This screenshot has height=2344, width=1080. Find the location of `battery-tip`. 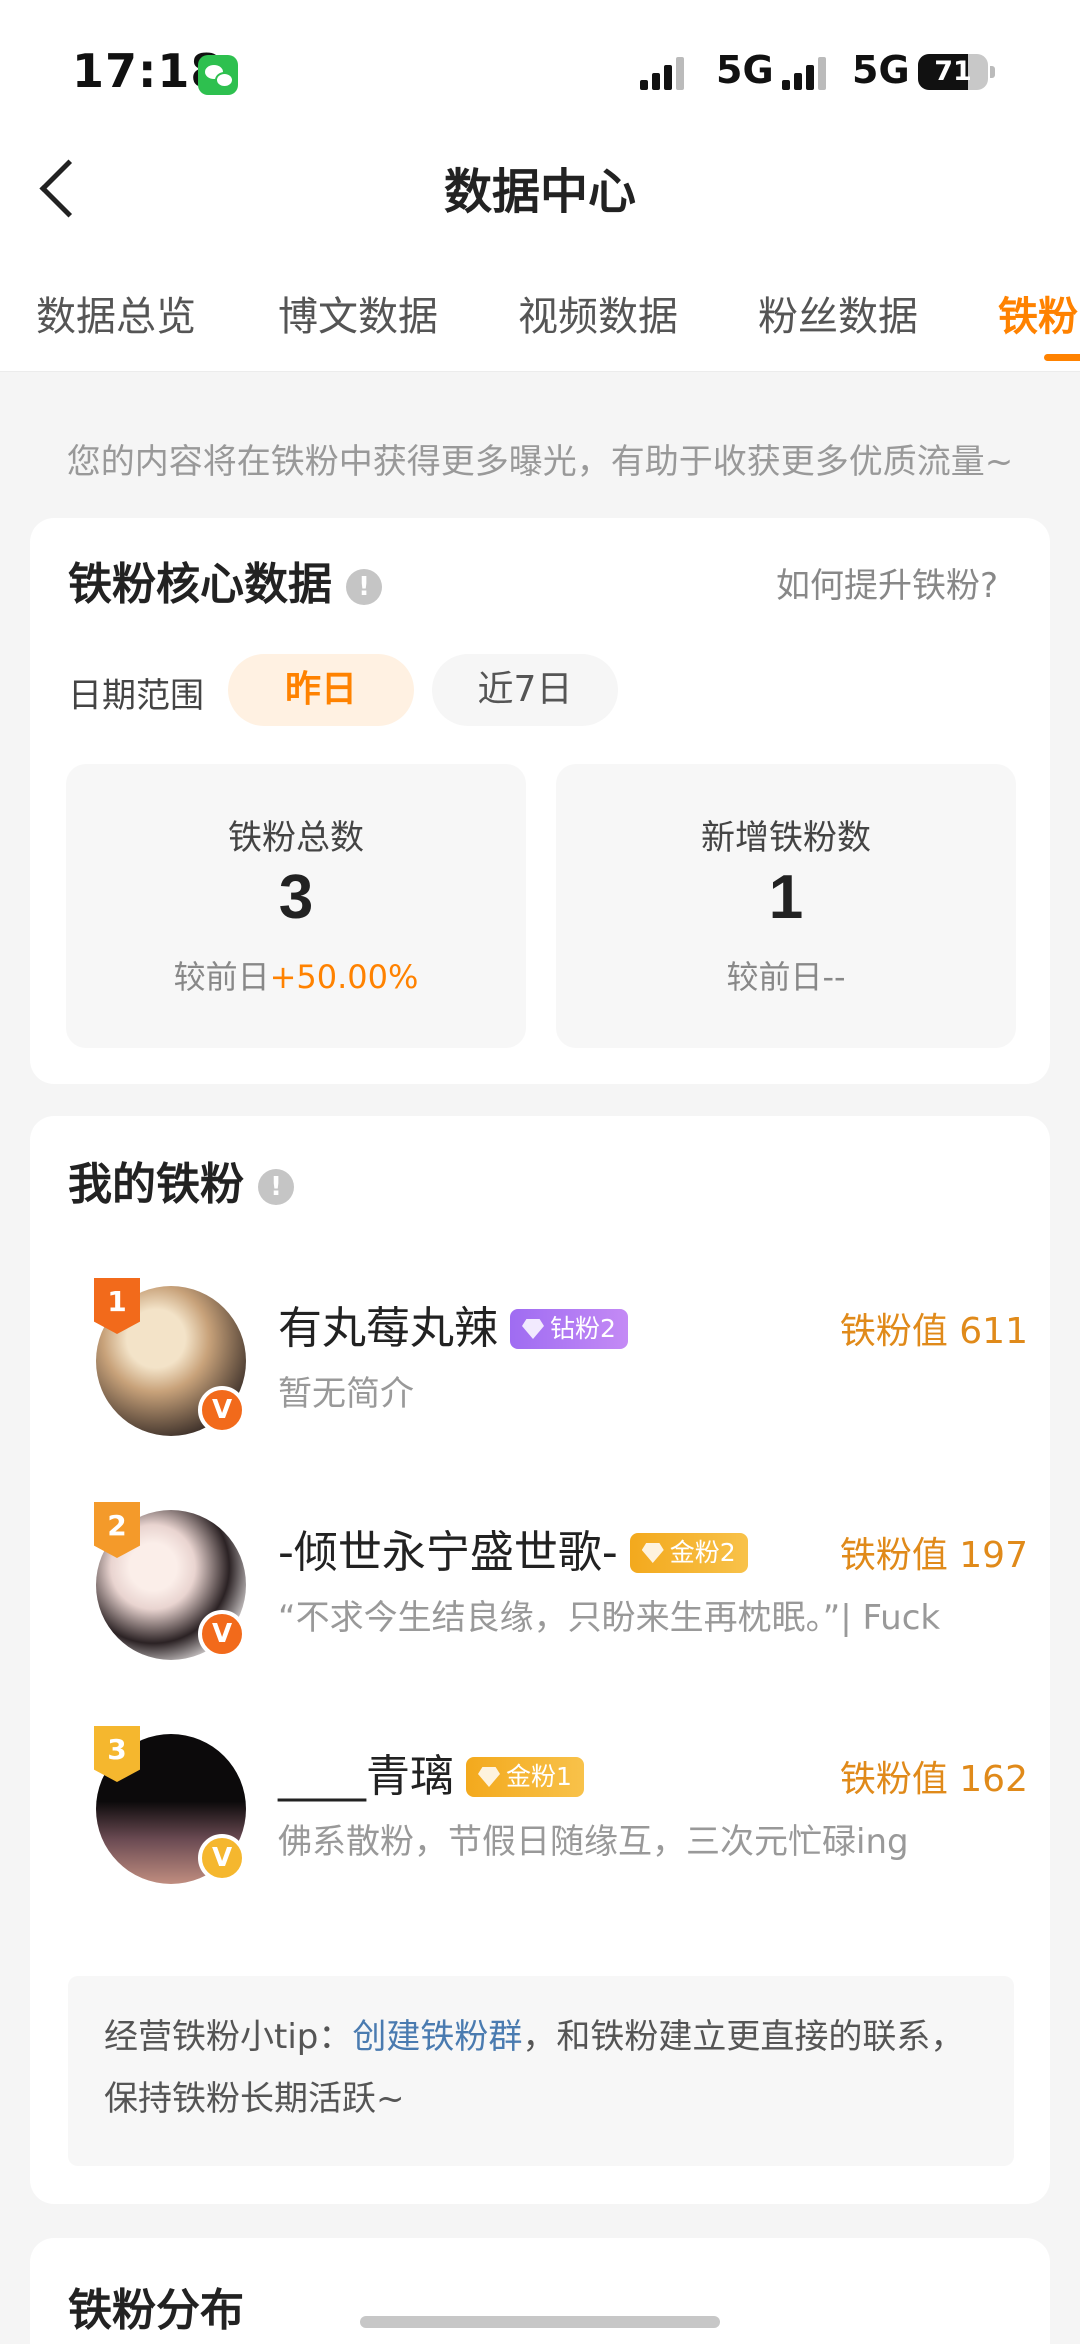

battery-tip is located at coordinates (992, 72).